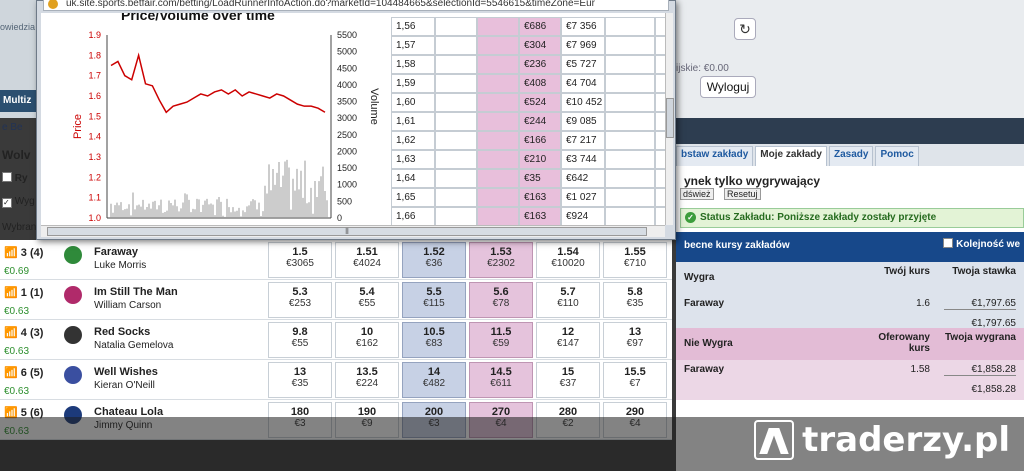 Image resolution: width=1024 pixels, height=471 pixels. I want to click on odds-price: 14, so click(434, 372).